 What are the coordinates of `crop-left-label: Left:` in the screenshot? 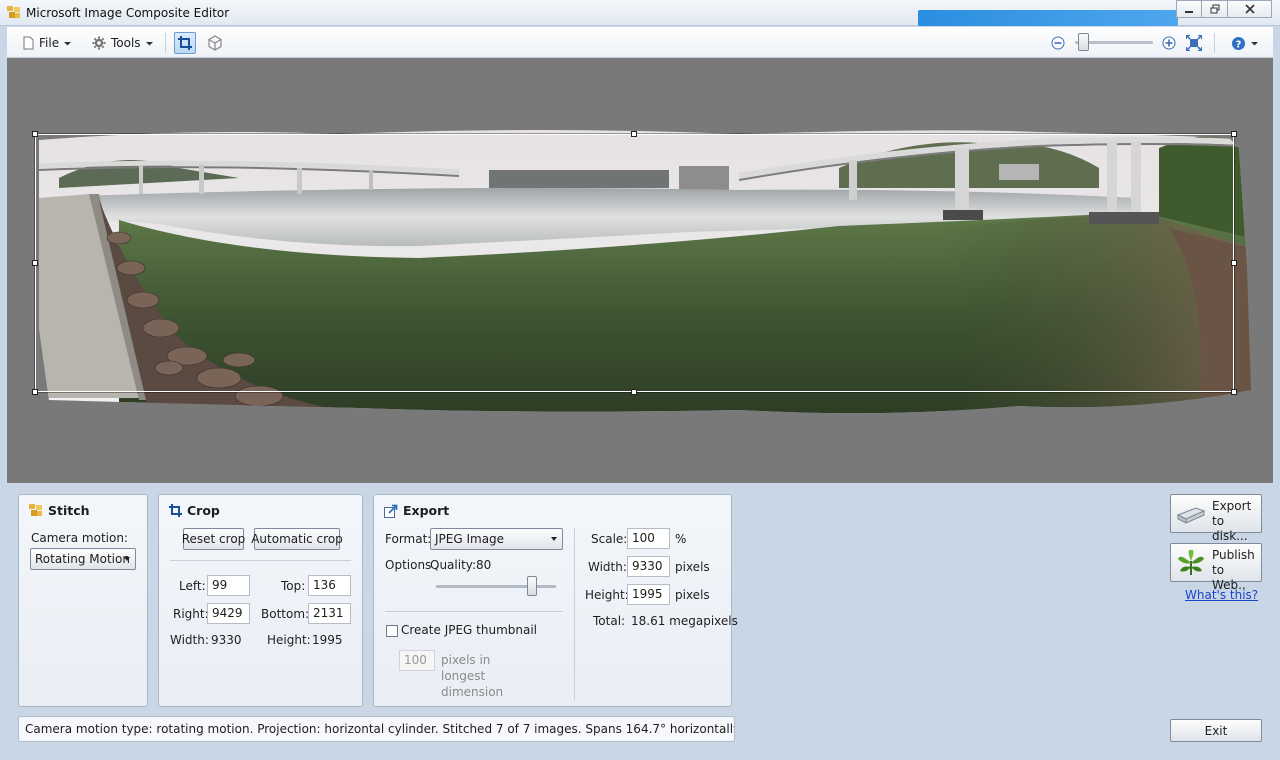 It's located at (192, 586).